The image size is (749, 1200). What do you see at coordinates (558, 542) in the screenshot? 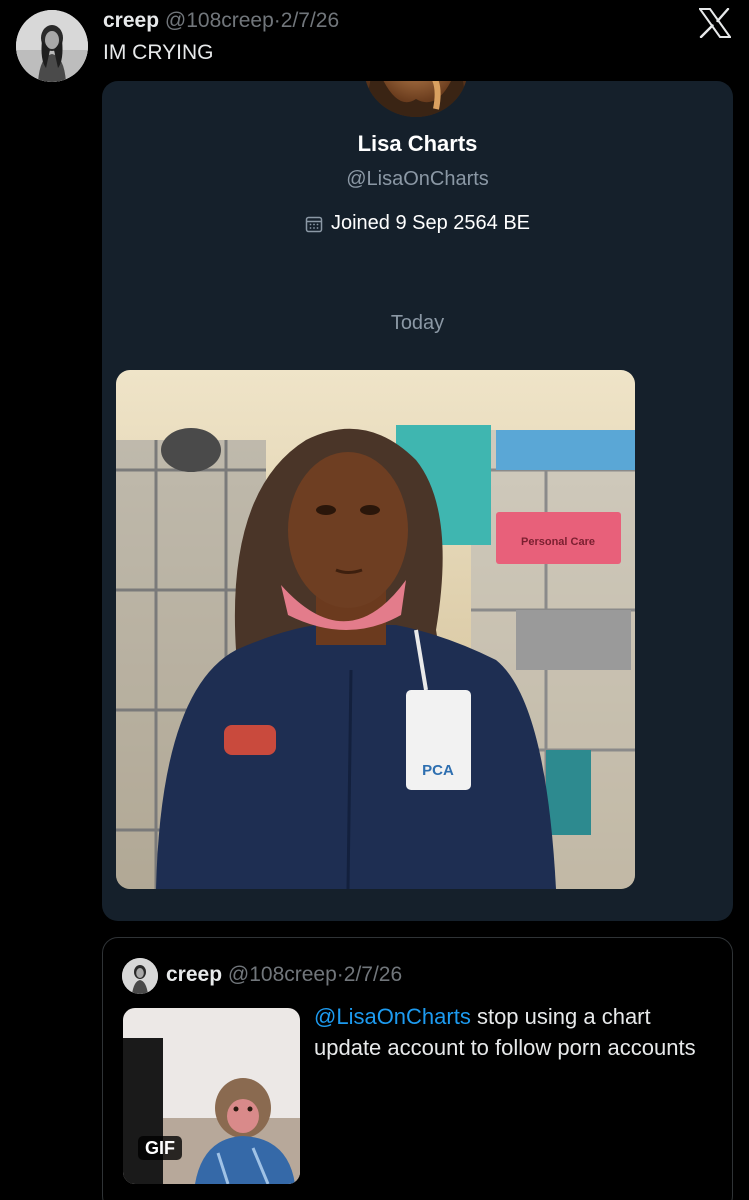
I see `personal-care-sign: Personal Care` at bounding box center [558, 542].